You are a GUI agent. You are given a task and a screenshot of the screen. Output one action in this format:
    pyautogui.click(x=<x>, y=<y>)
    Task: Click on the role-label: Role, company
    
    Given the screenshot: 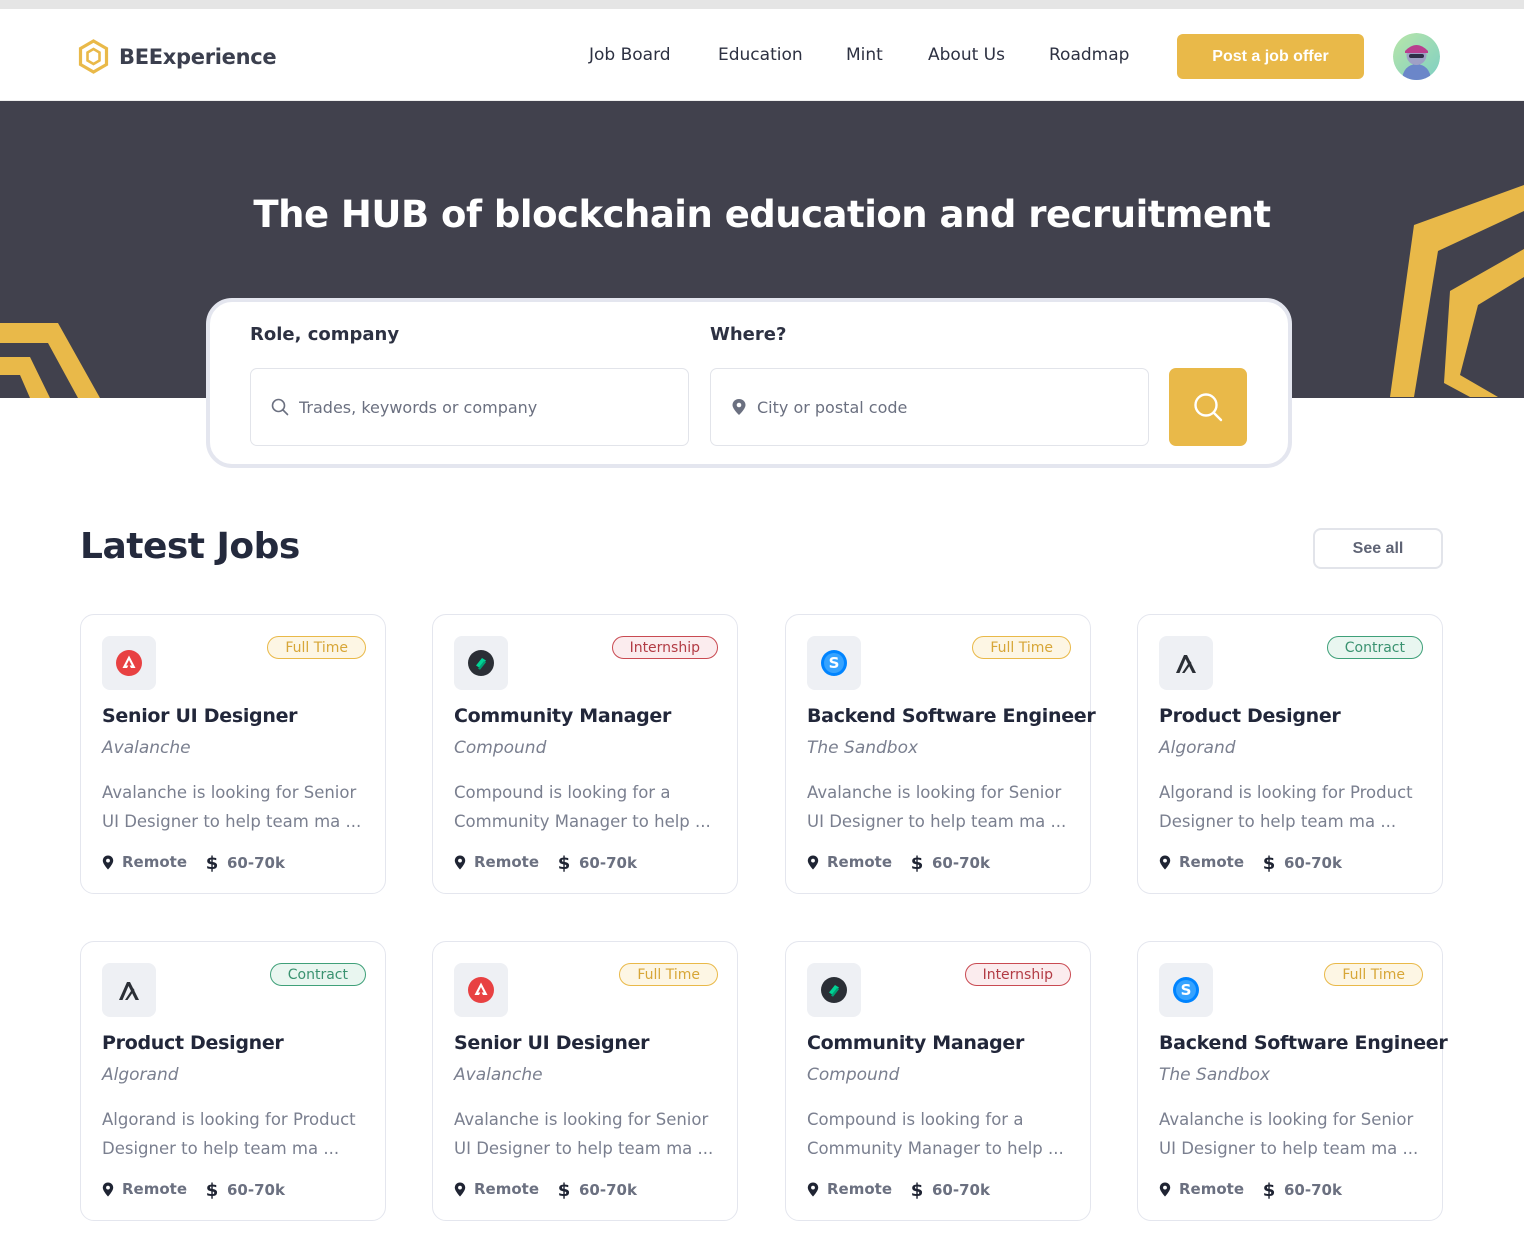 What is the action you would take?
    pyautogui.click(x=325, y=334)
    